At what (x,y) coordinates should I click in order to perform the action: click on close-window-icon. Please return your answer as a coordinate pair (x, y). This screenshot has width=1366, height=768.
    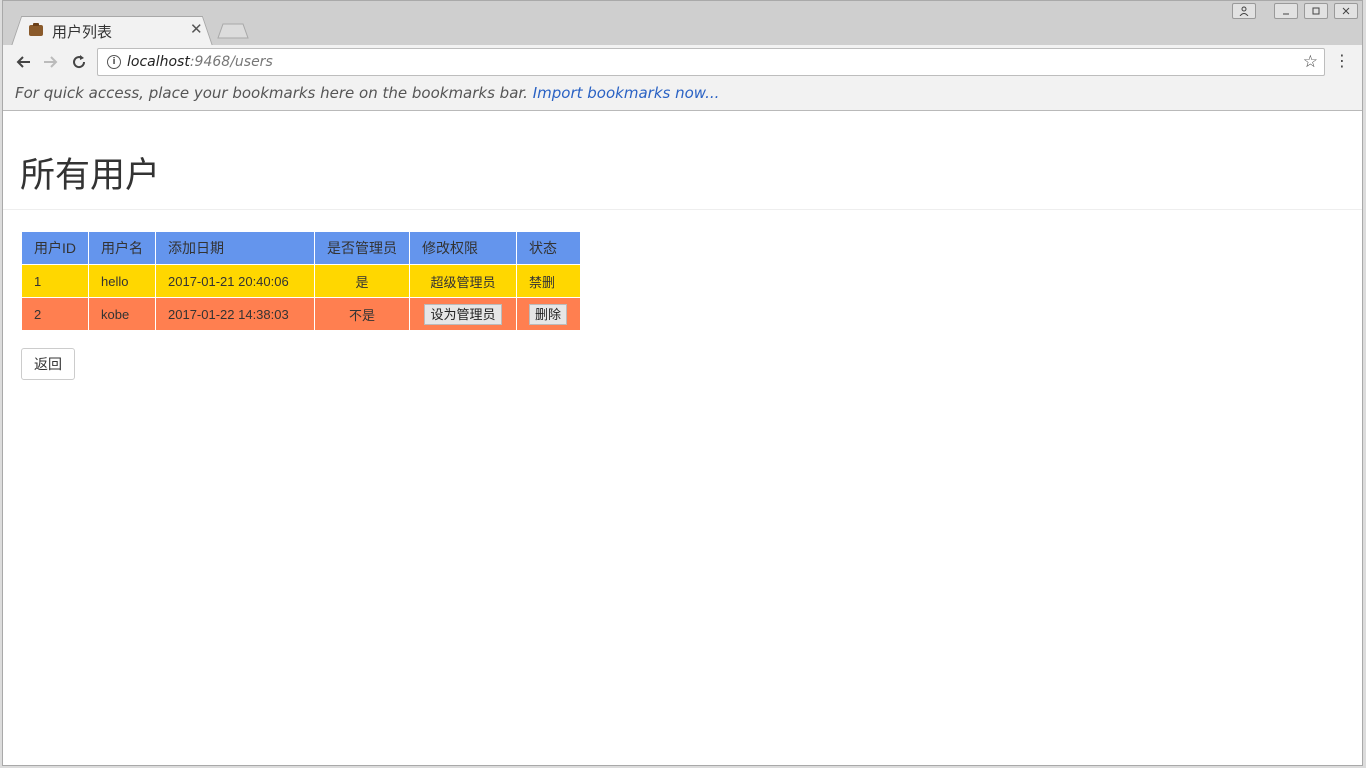
    Looking at the image, I should click on (1346, 11).